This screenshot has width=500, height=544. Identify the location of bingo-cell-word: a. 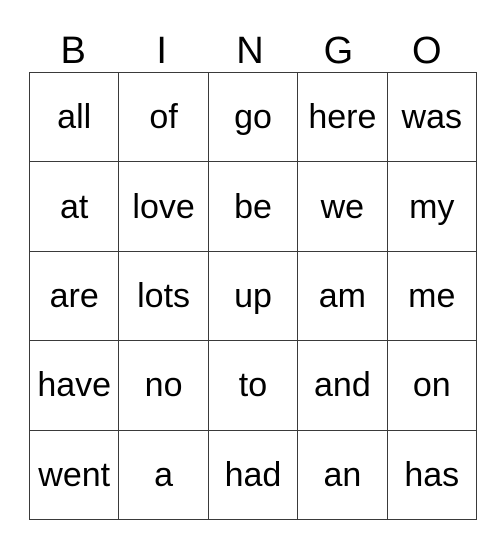
(164, 474).